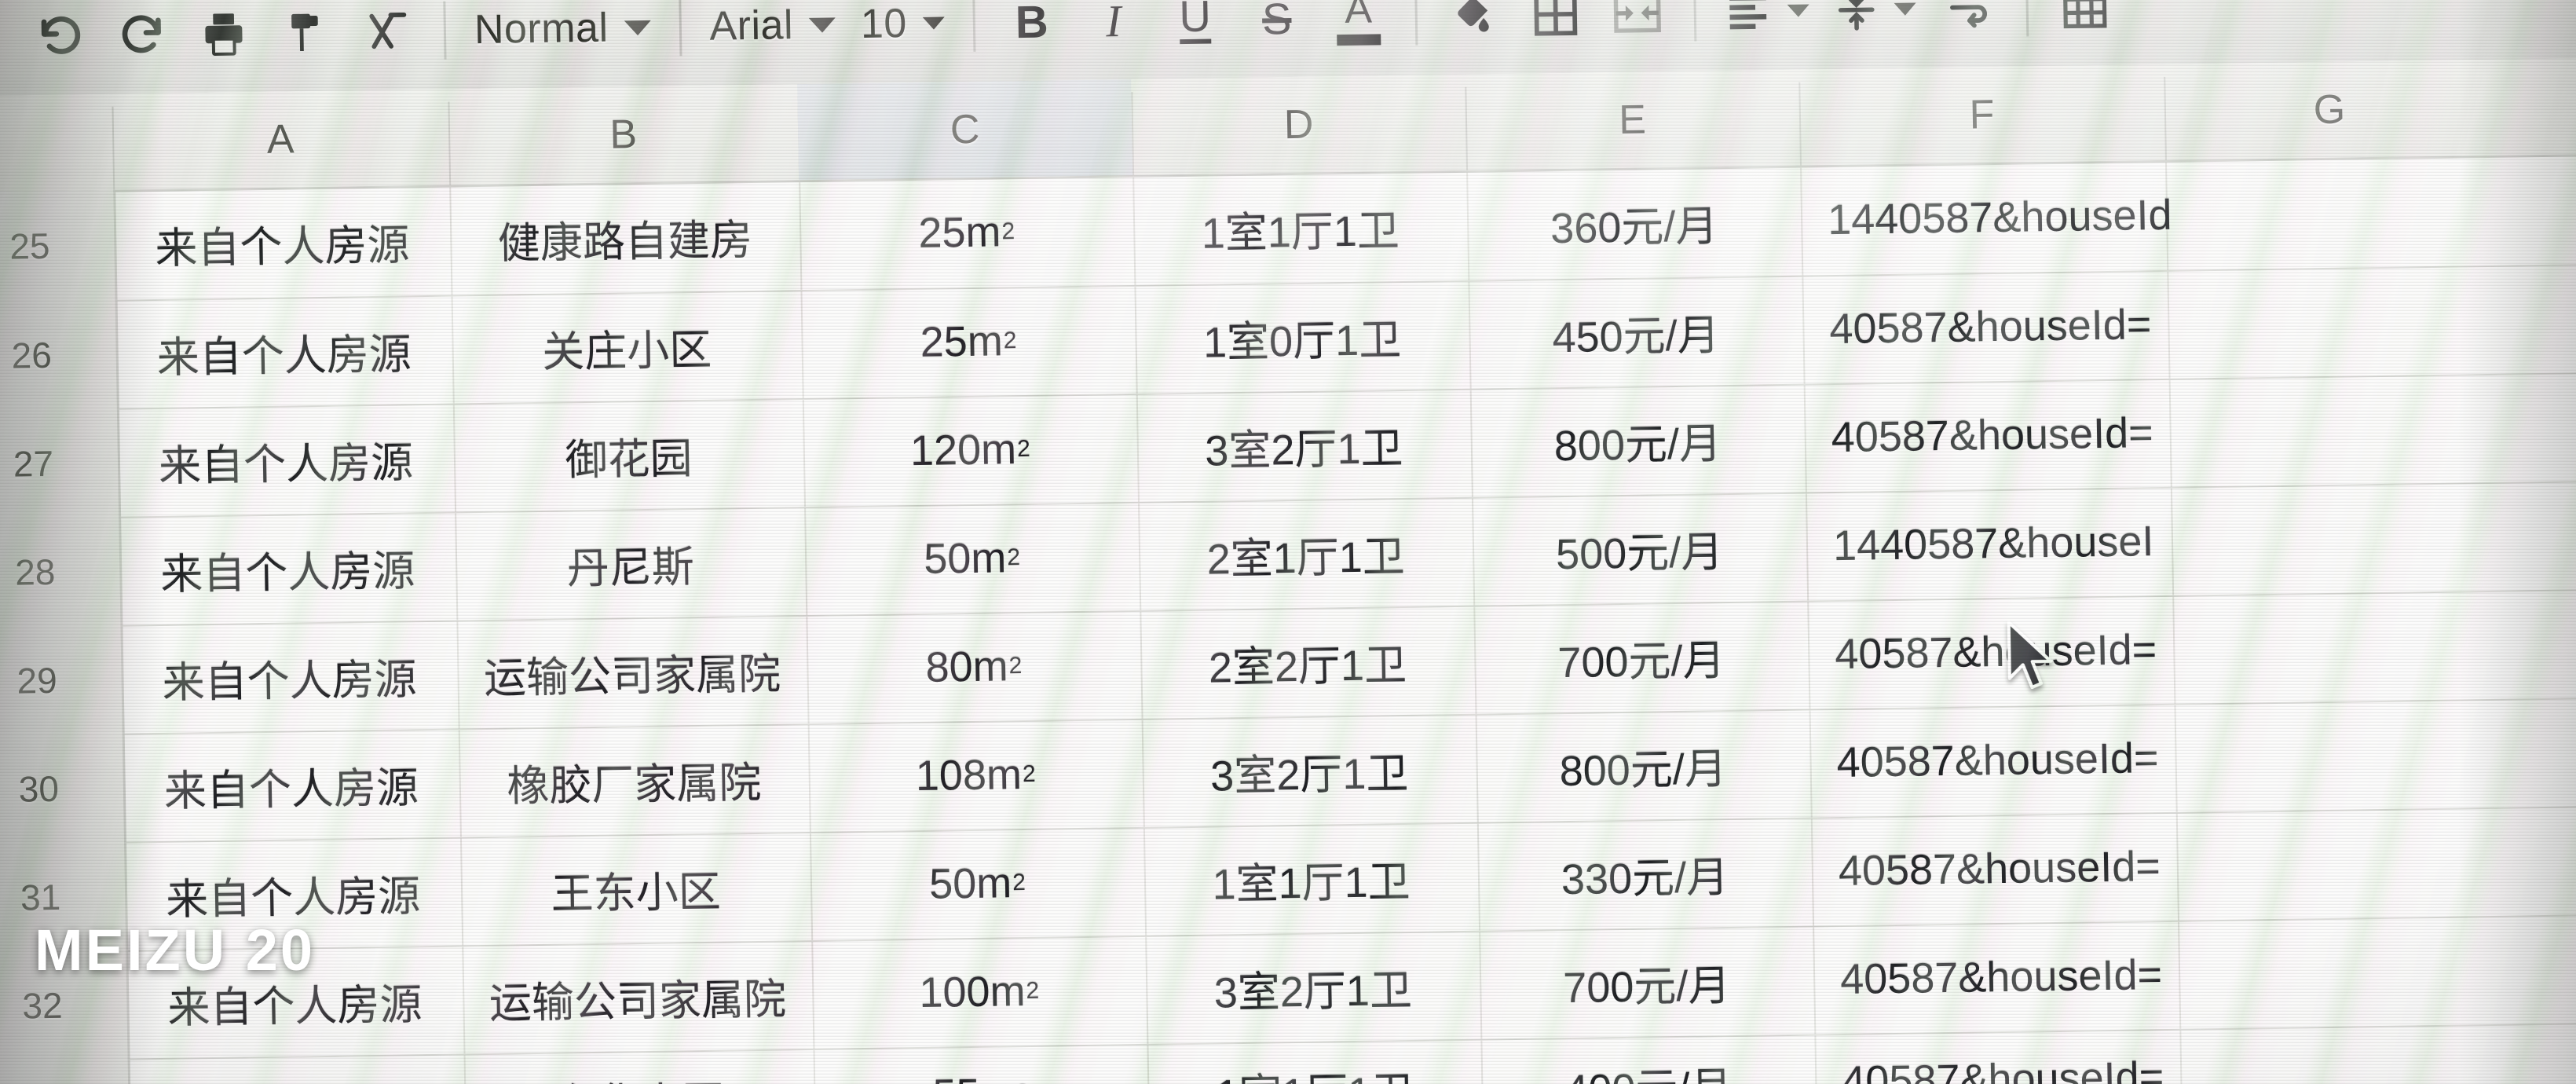 The height and width of the screenshot is (1084, 2576). Describe the element at coordinates (1277, 30) in the screenshot. I see `strikethrough-button: S` at that location.